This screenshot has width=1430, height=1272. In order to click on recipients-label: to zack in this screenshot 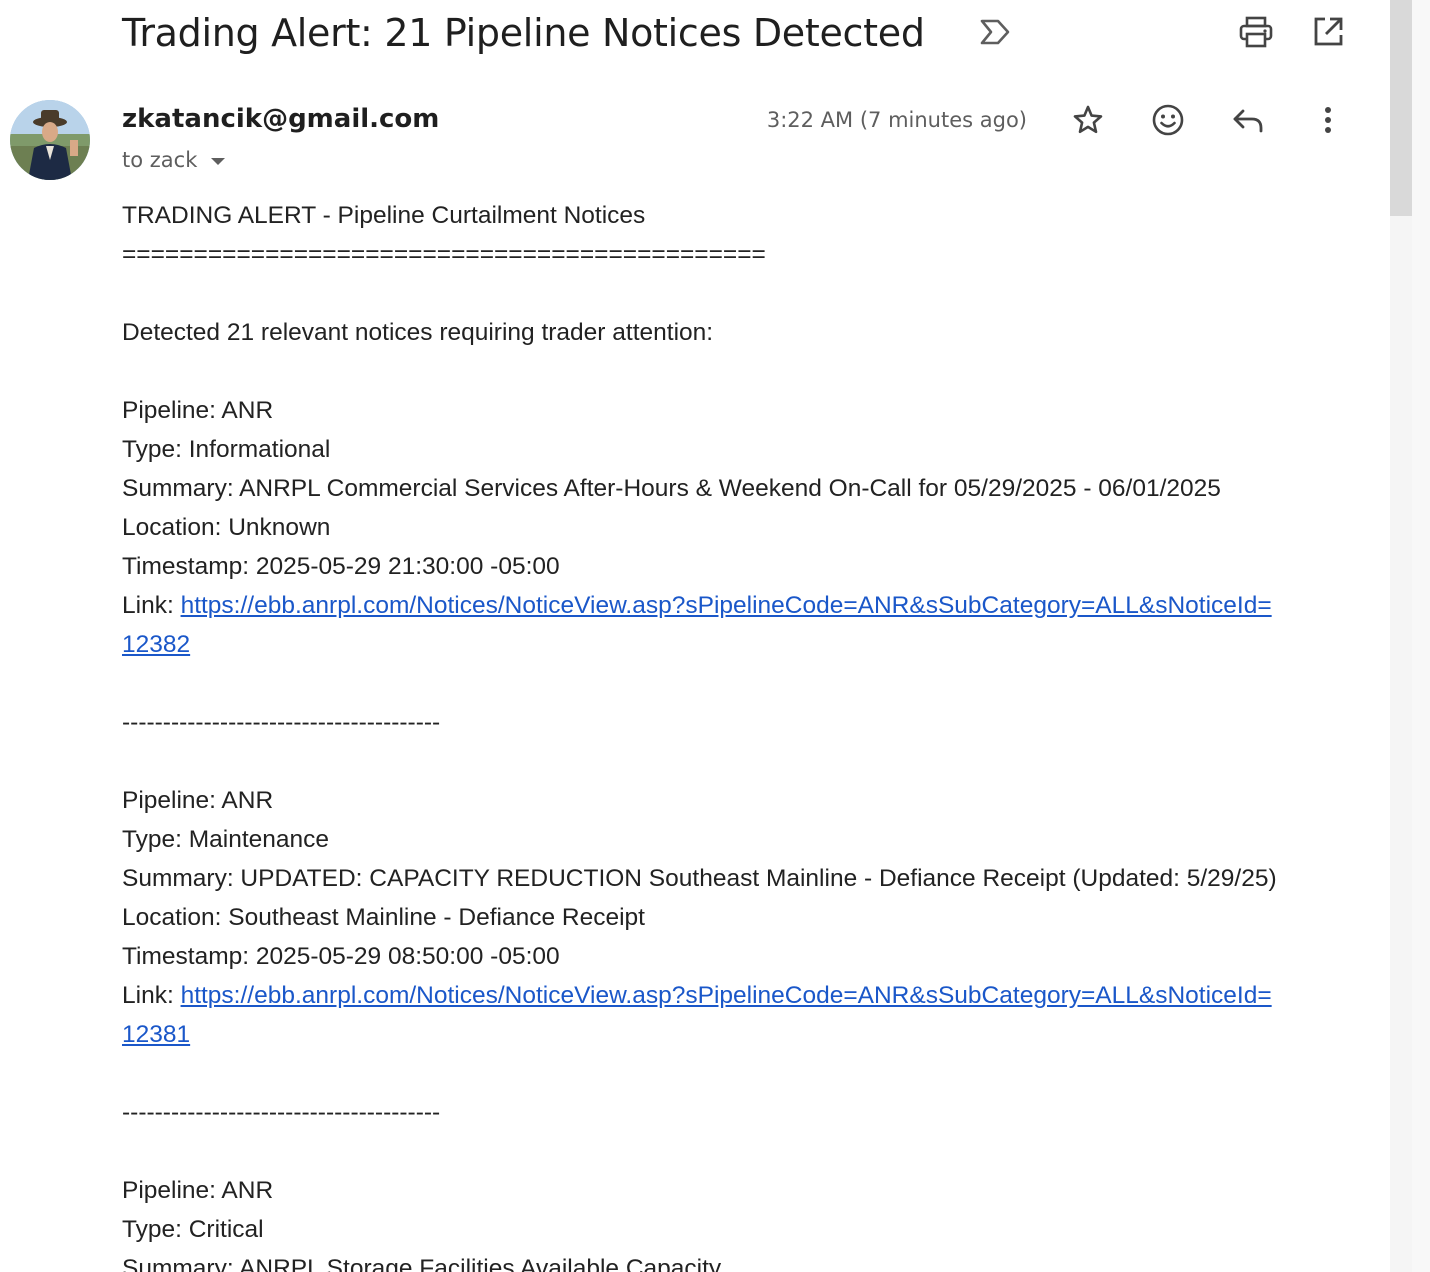, I will do `click(160, 160)`.